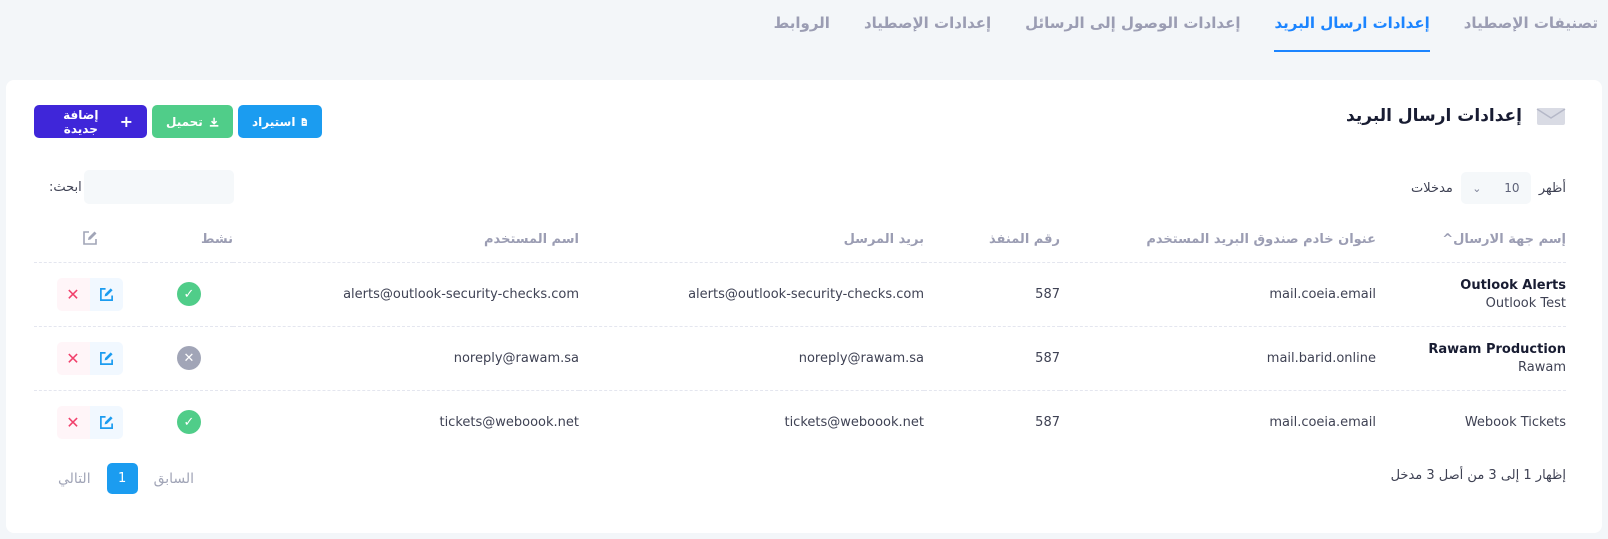 This screenshot has height=539, width=1608. Describe the element at coordinates (158, 187) in the screenshot. I see `search-input` at that location.